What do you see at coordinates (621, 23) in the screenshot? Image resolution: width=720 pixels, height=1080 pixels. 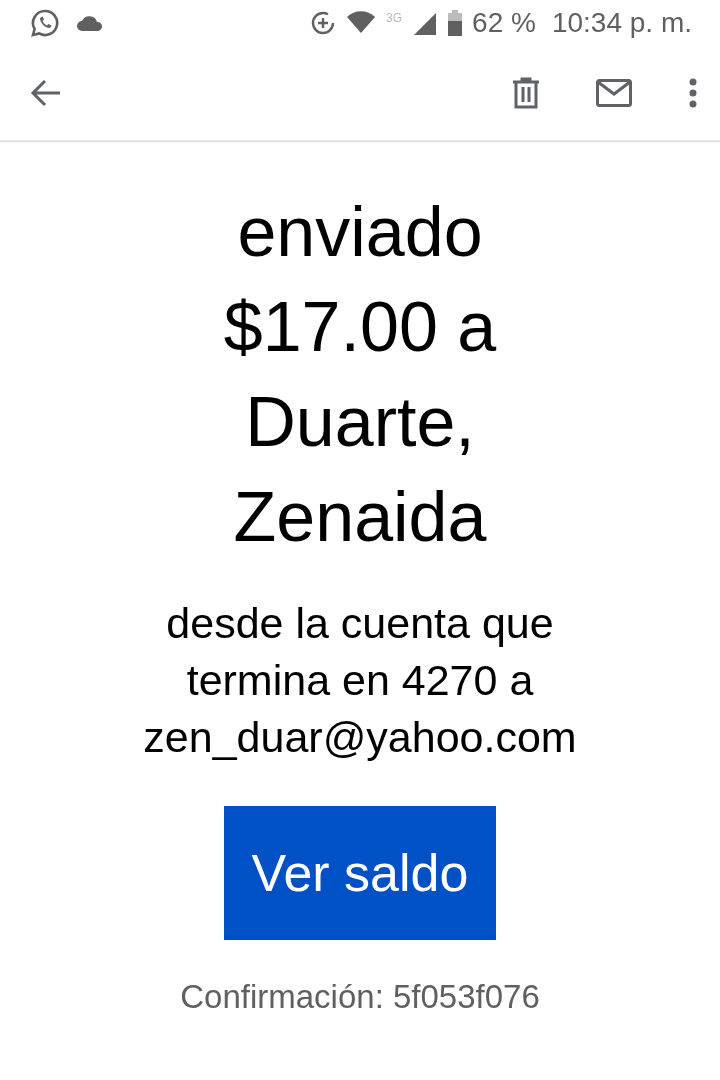 I see `clock-time: 10:34 p. m.` at bounding box center [621, 23].